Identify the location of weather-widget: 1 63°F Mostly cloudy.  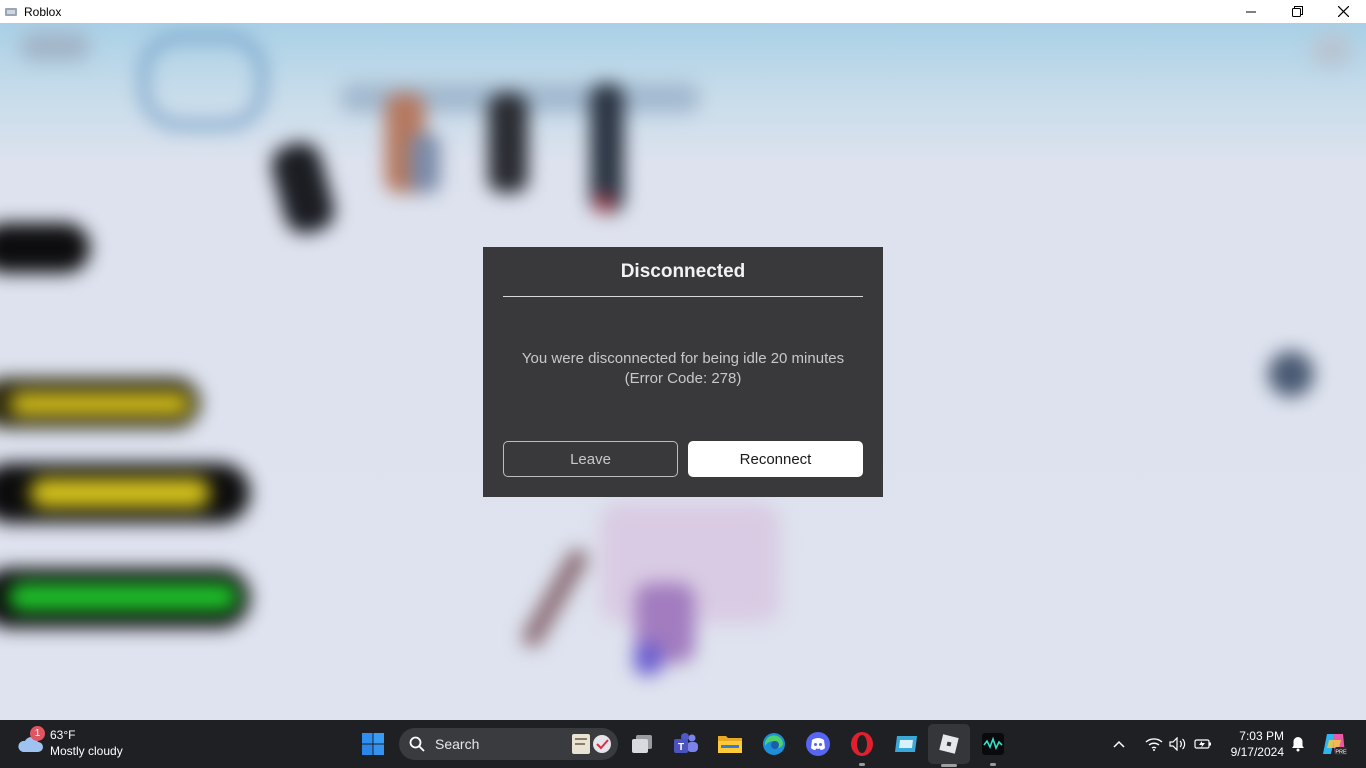
(86, 744).